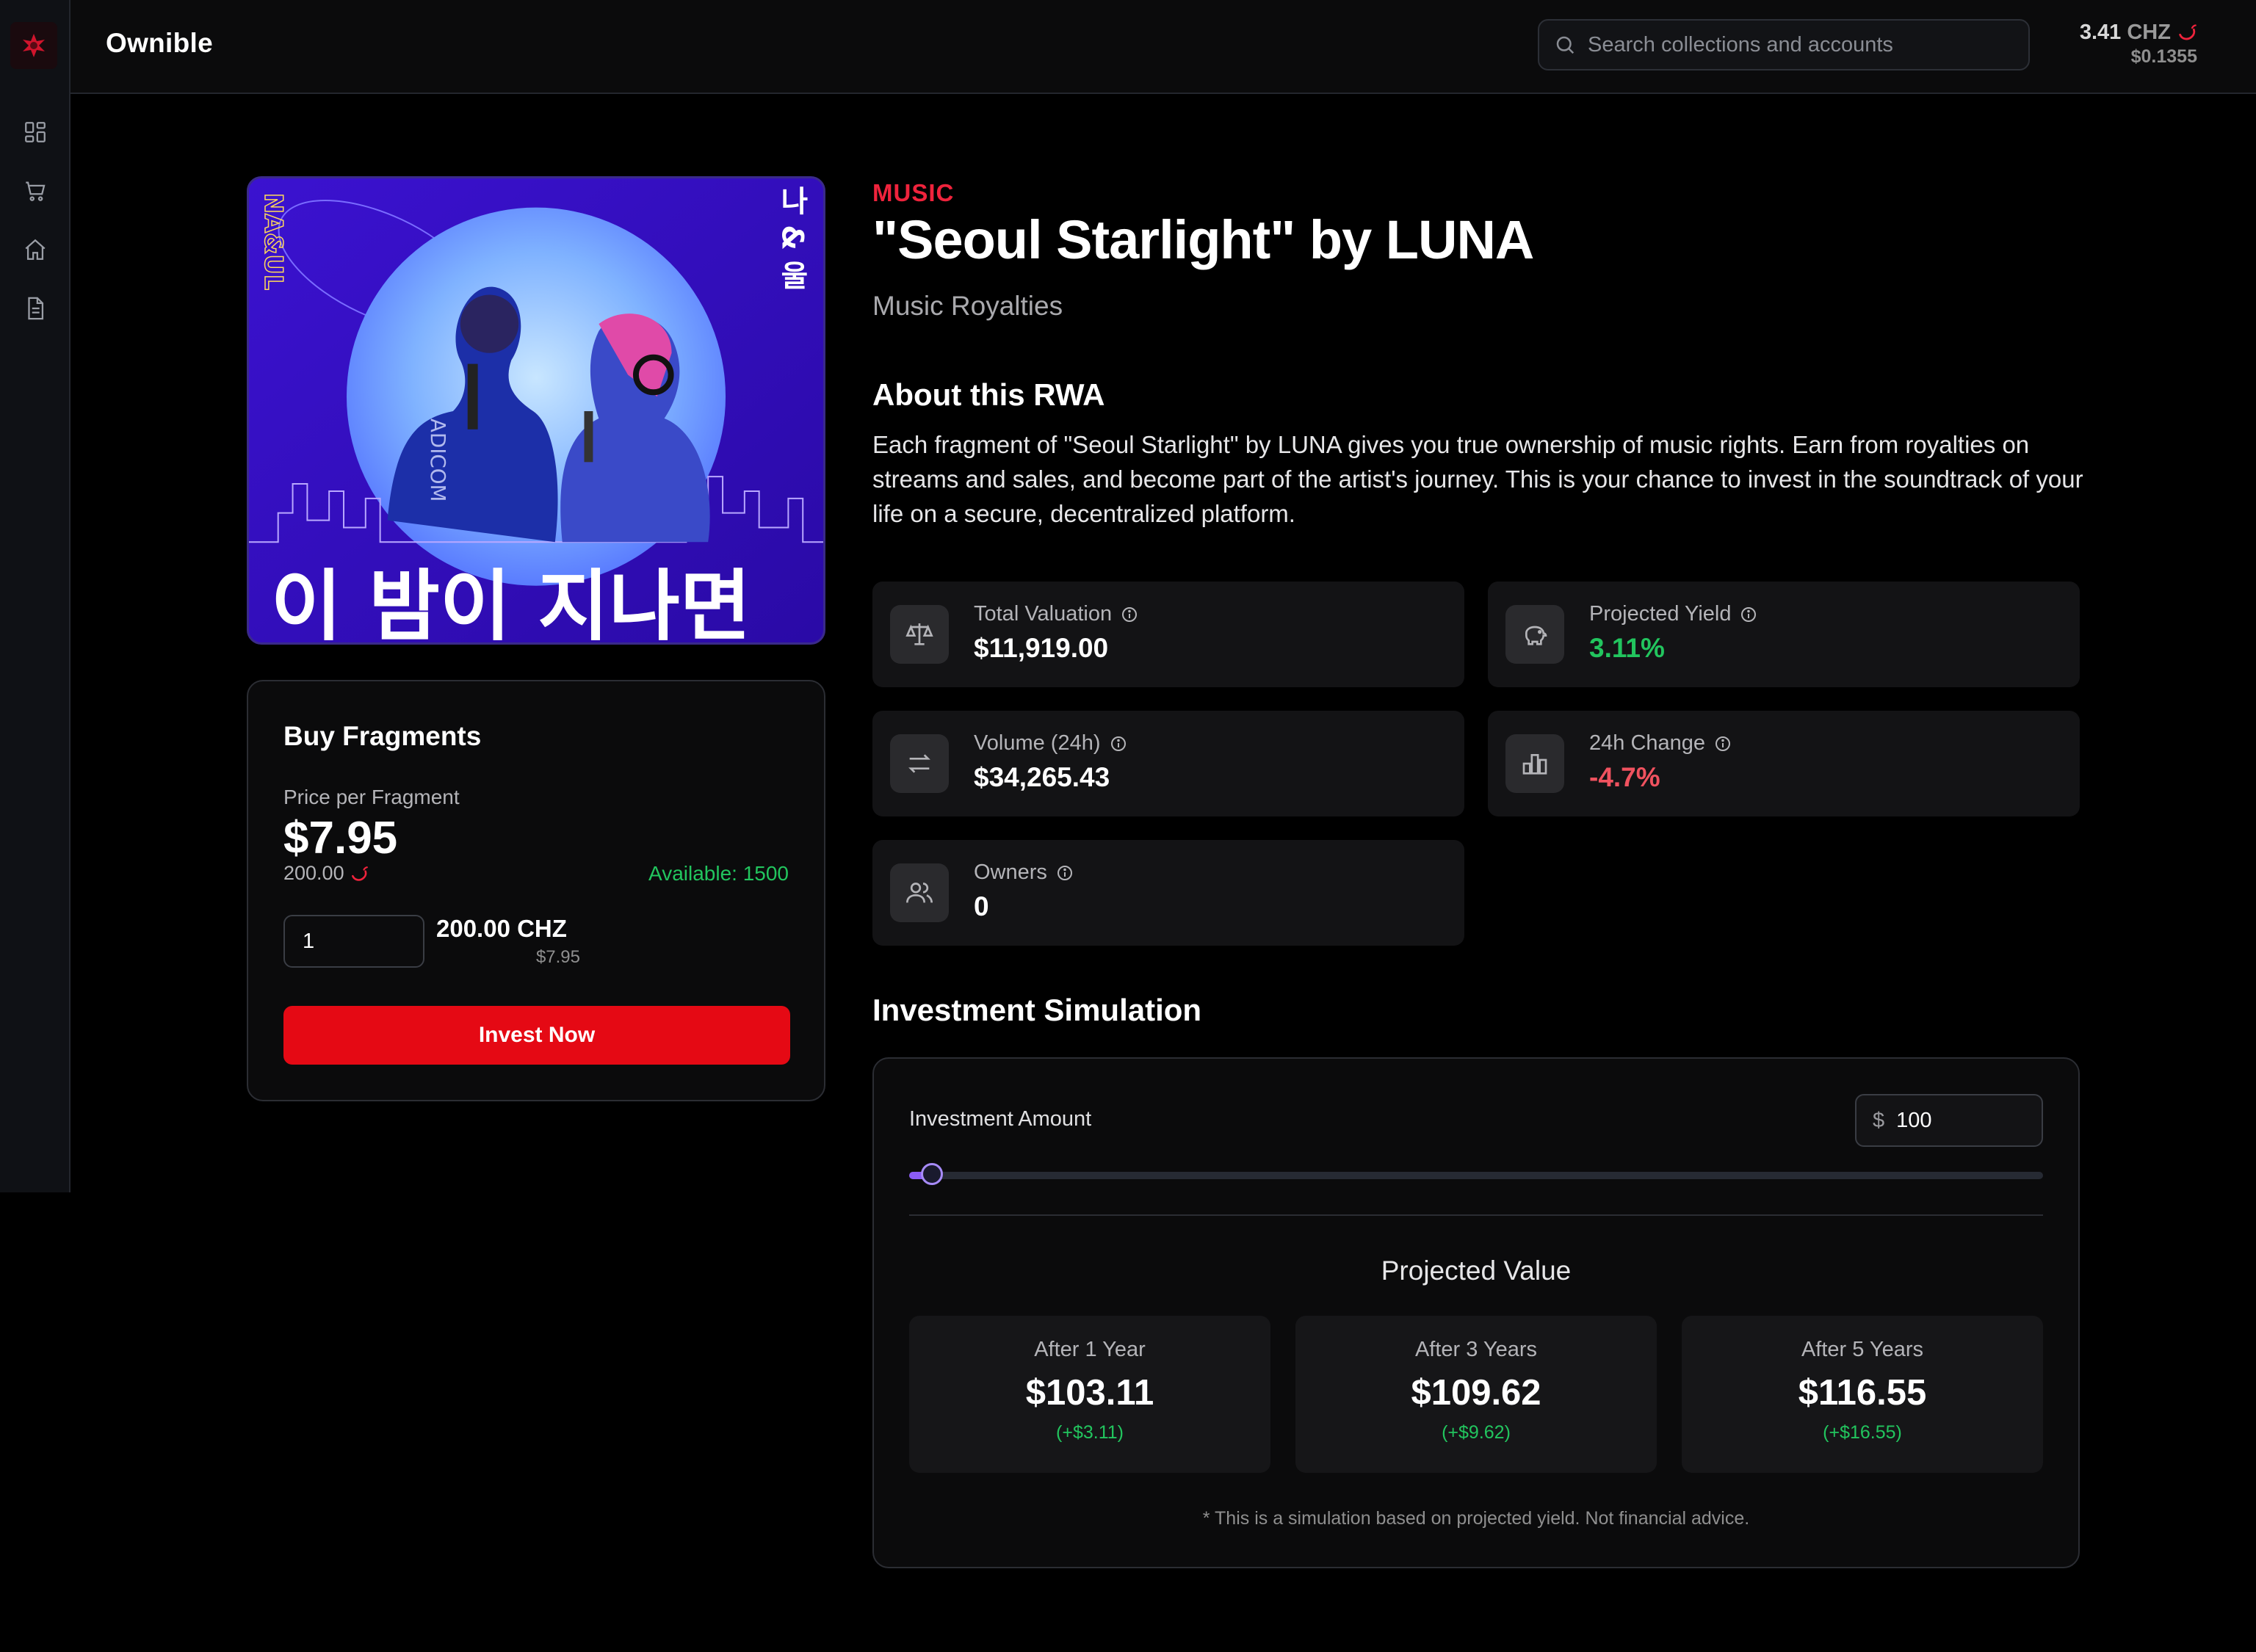 The image size is (2256, 1652). Describe the element at coordinates (1168, 893) in the screenshot. I see `stat-owners: Owners 0` at that location.